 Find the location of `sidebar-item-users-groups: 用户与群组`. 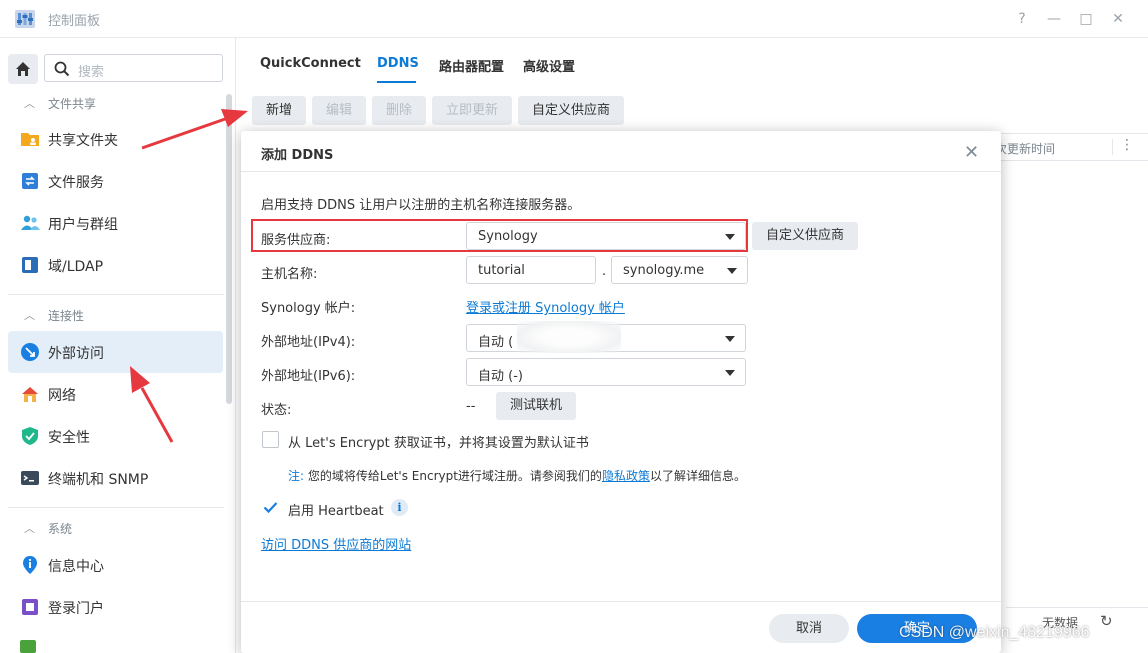

sidebar-item-users-groups: 用户与群组 is located at coordinates (115, 223).